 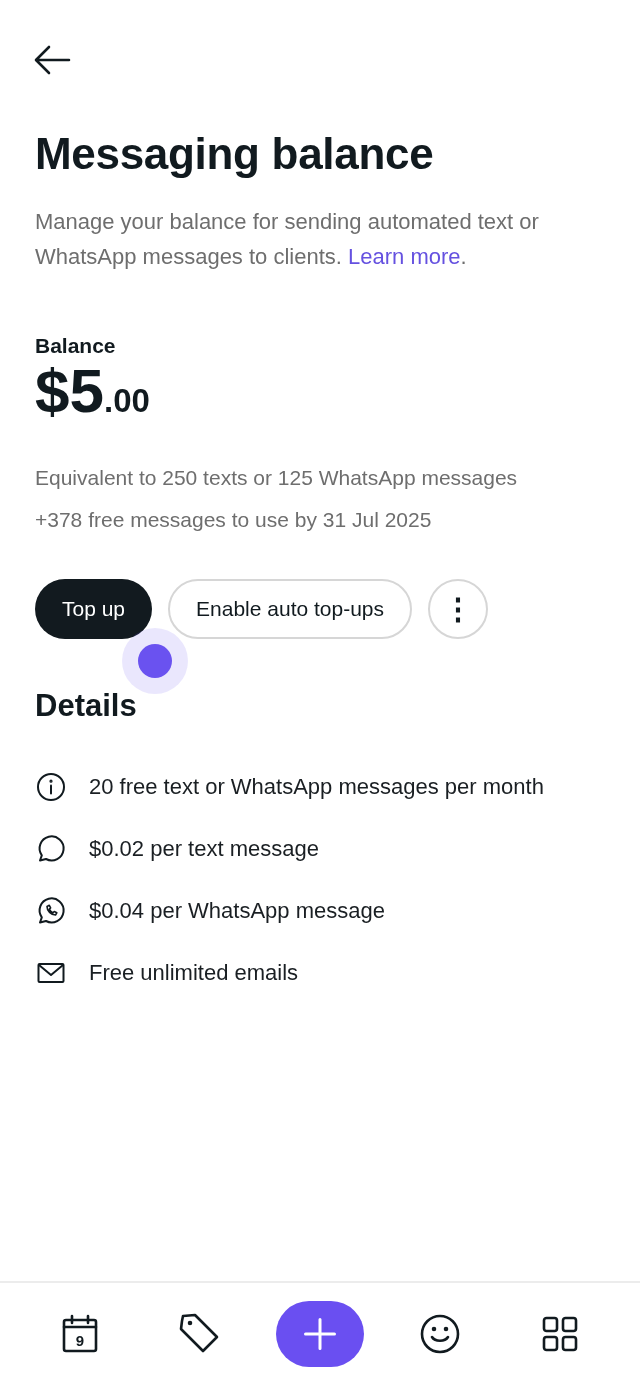 What do you see at coordinates (276, 478) in the screenshot?
I see `equivalent-text: Equivalent to 250 texts or 125 WhatsApp messages` at bounding box center [276, 478].